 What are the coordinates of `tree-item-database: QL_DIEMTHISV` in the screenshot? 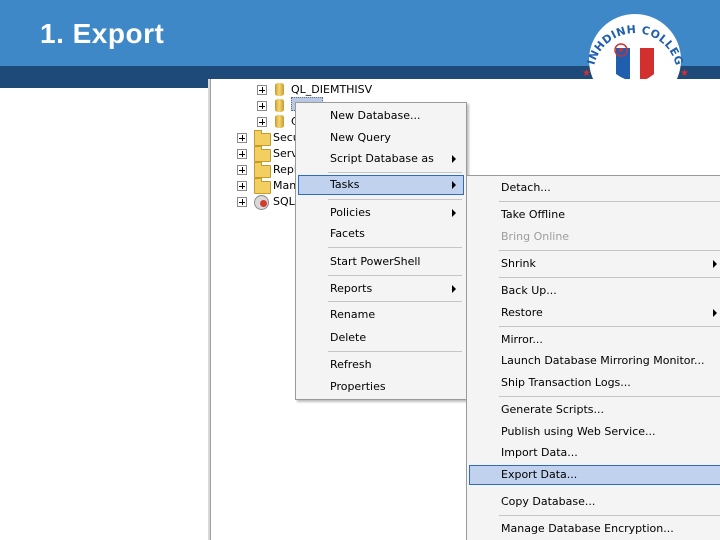 It's located at (337, 90).